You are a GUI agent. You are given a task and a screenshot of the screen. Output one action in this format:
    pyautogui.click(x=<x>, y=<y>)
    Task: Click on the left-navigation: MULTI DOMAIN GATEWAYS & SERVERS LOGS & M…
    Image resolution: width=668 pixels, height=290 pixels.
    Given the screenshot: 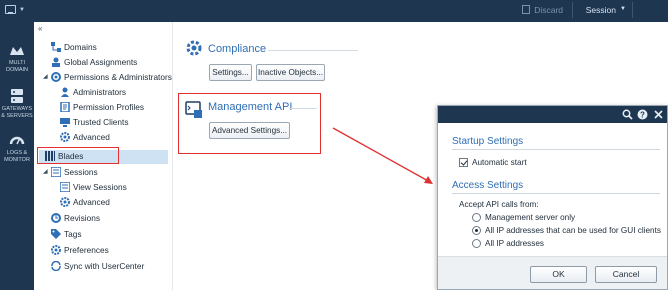 What is the action you would take?
    pyautogui.click(x=17, y=156)
    